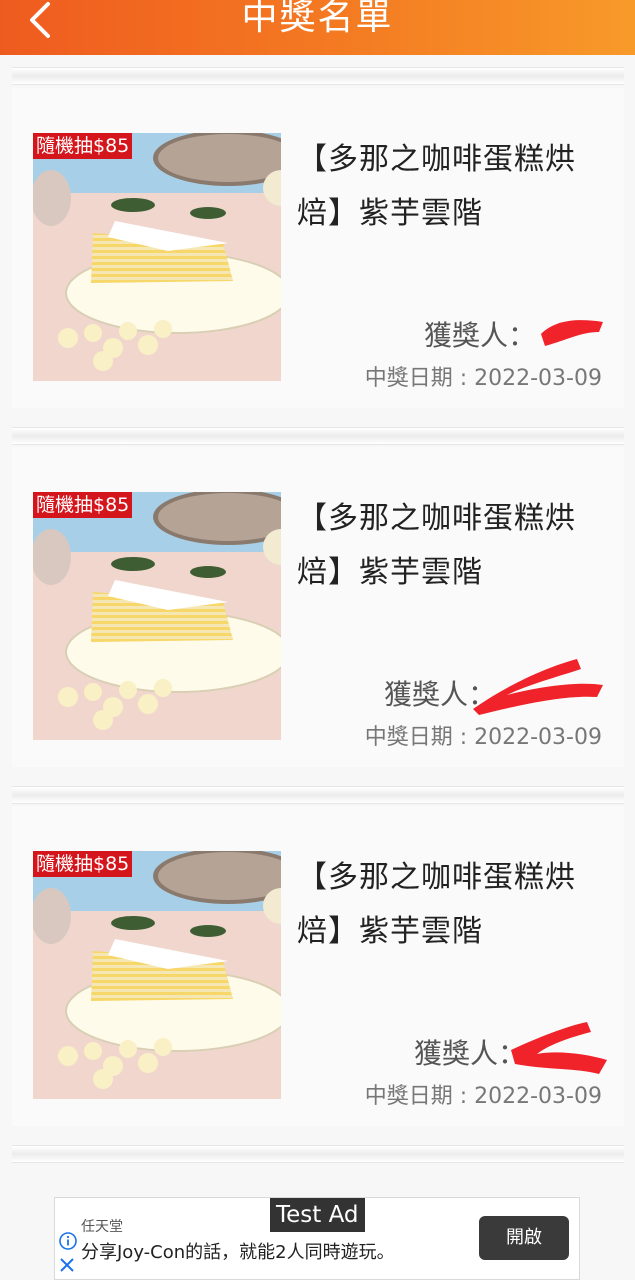 Image resolution: width=635 pixels, height=1280 pixels. I want to click on app-header: 中獎名單, so click(317, 27).